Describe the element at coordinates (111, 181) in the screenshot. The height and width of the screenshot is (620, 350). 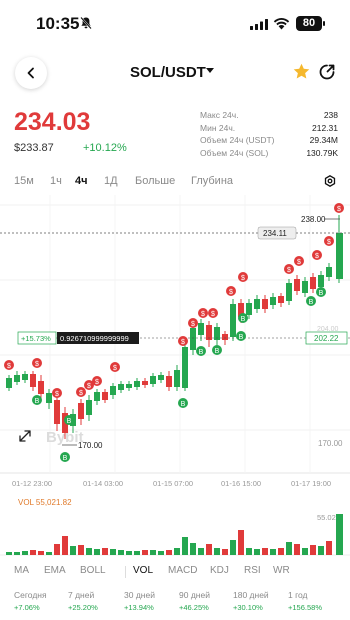
I see `timeframe-1d: 1Д` at that location.